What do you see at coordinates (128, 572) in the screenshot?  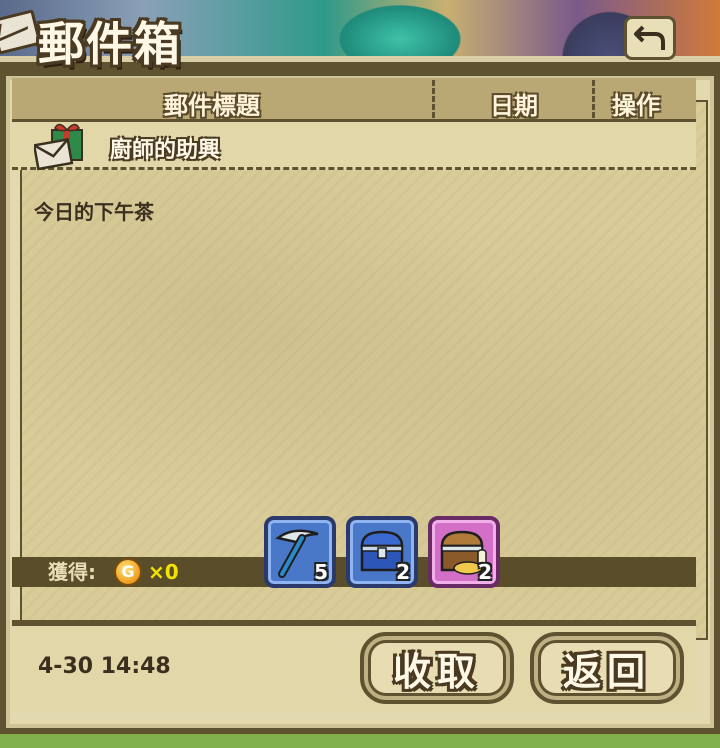 I see `gold-coin-icon: G` at bounding box center [128, 572].